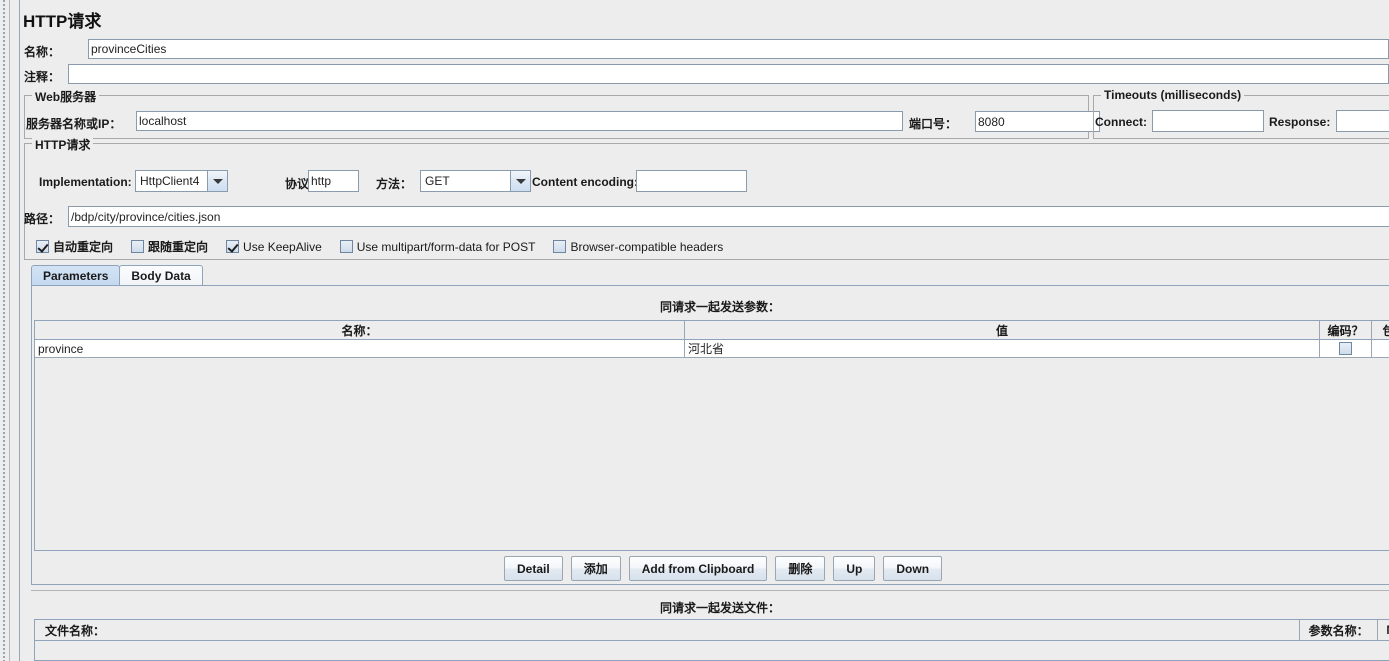 This screenshot has height=661, width=1389. I want to click on tab-label: Body Data, so click(161, 276).